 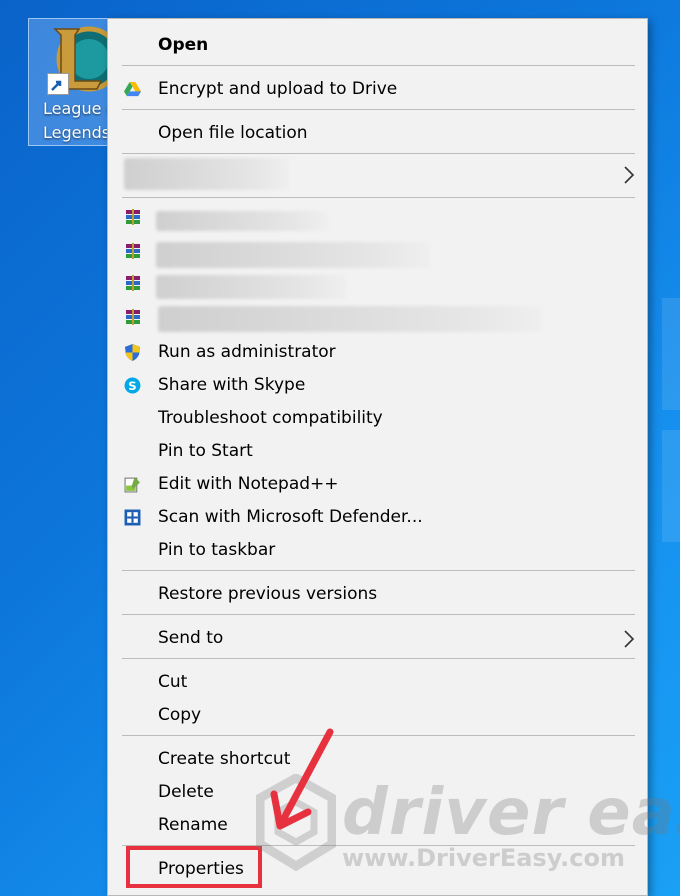 I want to click on menu-item-label: Edit with Notepad++, so click(x=248, y=484).